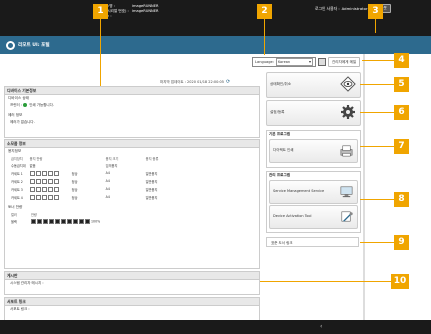  What do you see at coordinates (16, 105) in the screenshot?
I see `device-state-text: 프린터 :` at bounding box center [16, 105].